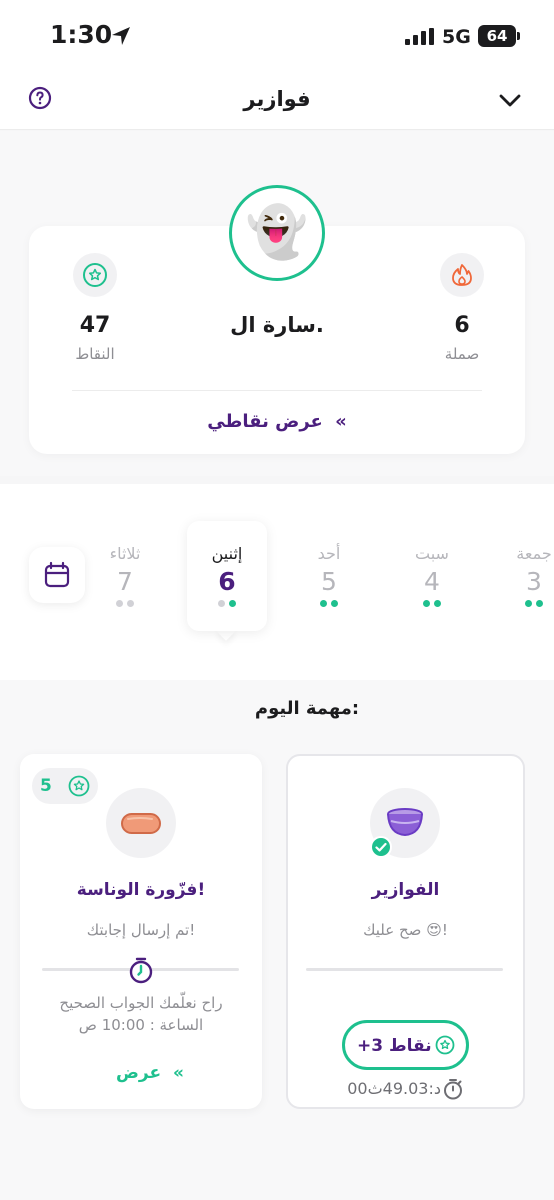  What do you see at coordinates (394, 1088) in the screenshot?
I see `time-taken: 00د:49.03ث` at bounding box center [394, 1088].